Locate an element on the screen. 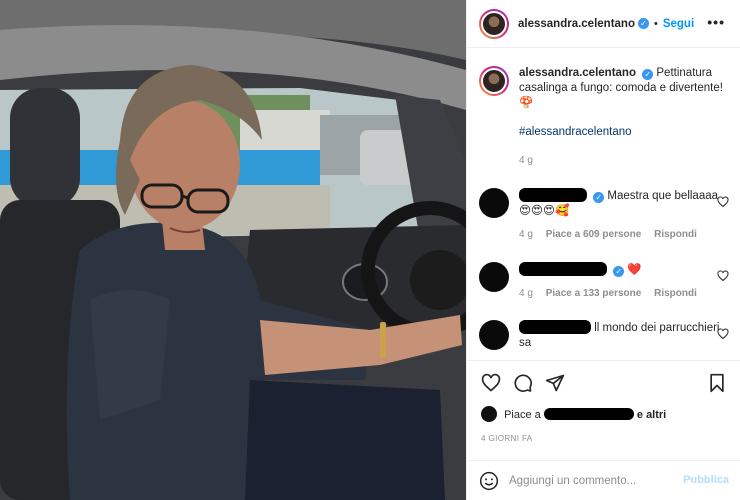 The height and width of the screenshot is (500, 740). post-date: 4 GIORNI FA is located at coordinates (507, 438).